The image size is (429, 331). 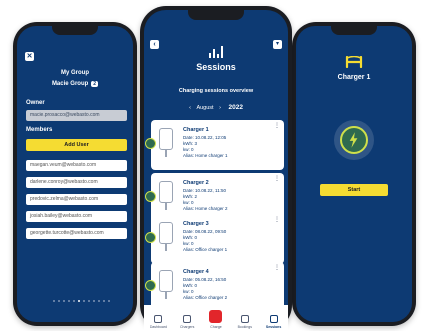 What do you see at coordinates (204, 190) in the screenshot?
I see `session-date: Date: 10.08.22, 11:50` at bounding box center [204, 190].